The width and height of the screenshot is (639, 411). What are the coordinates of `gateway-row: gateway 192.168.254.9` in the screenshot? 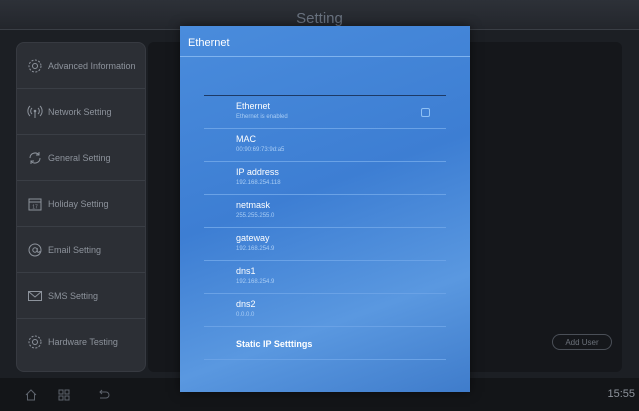 It's located at (325, 244).